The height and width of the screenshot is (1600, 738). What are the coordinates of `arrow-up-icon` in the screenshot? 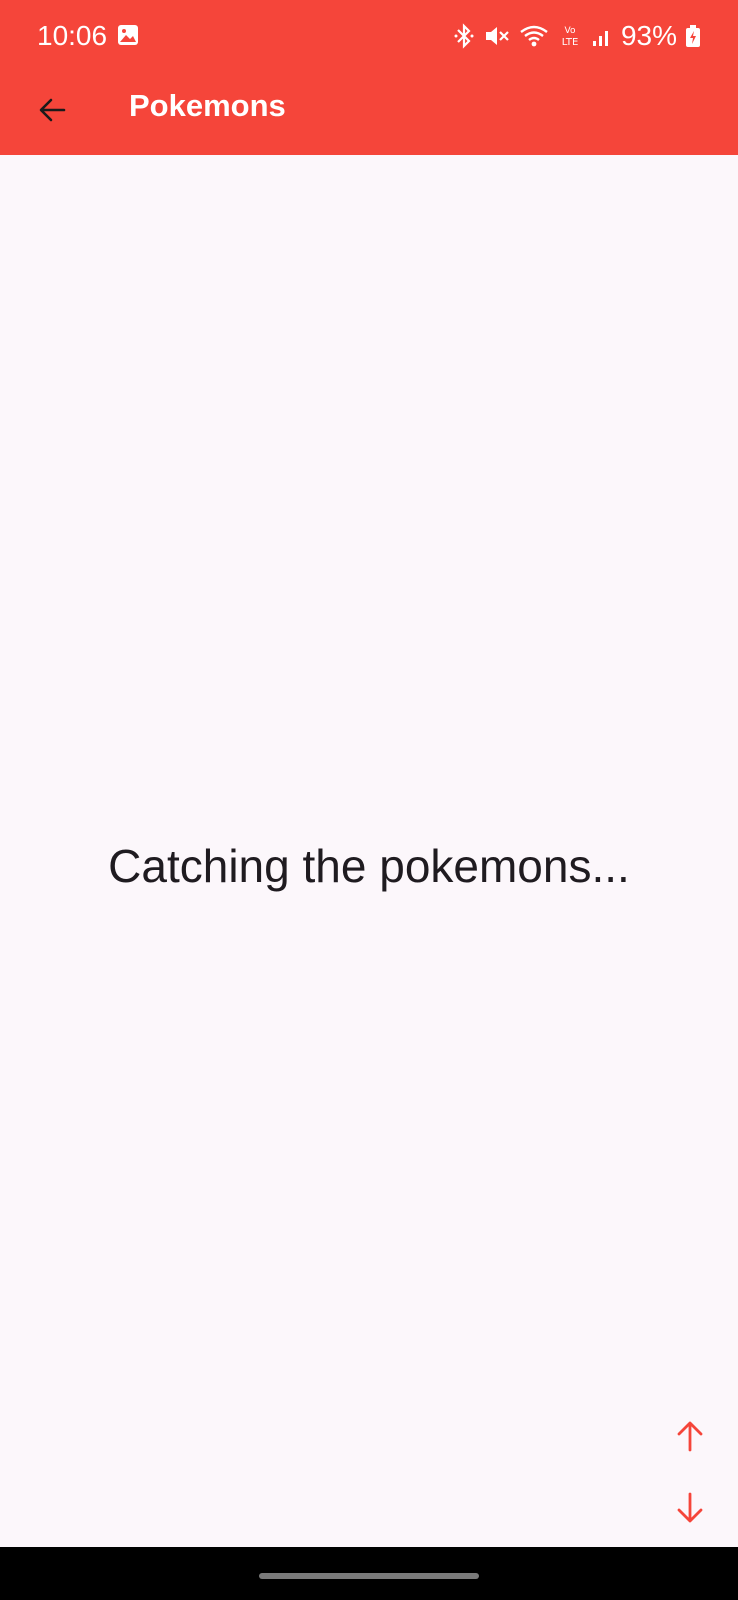 It's located at (690, 1436).